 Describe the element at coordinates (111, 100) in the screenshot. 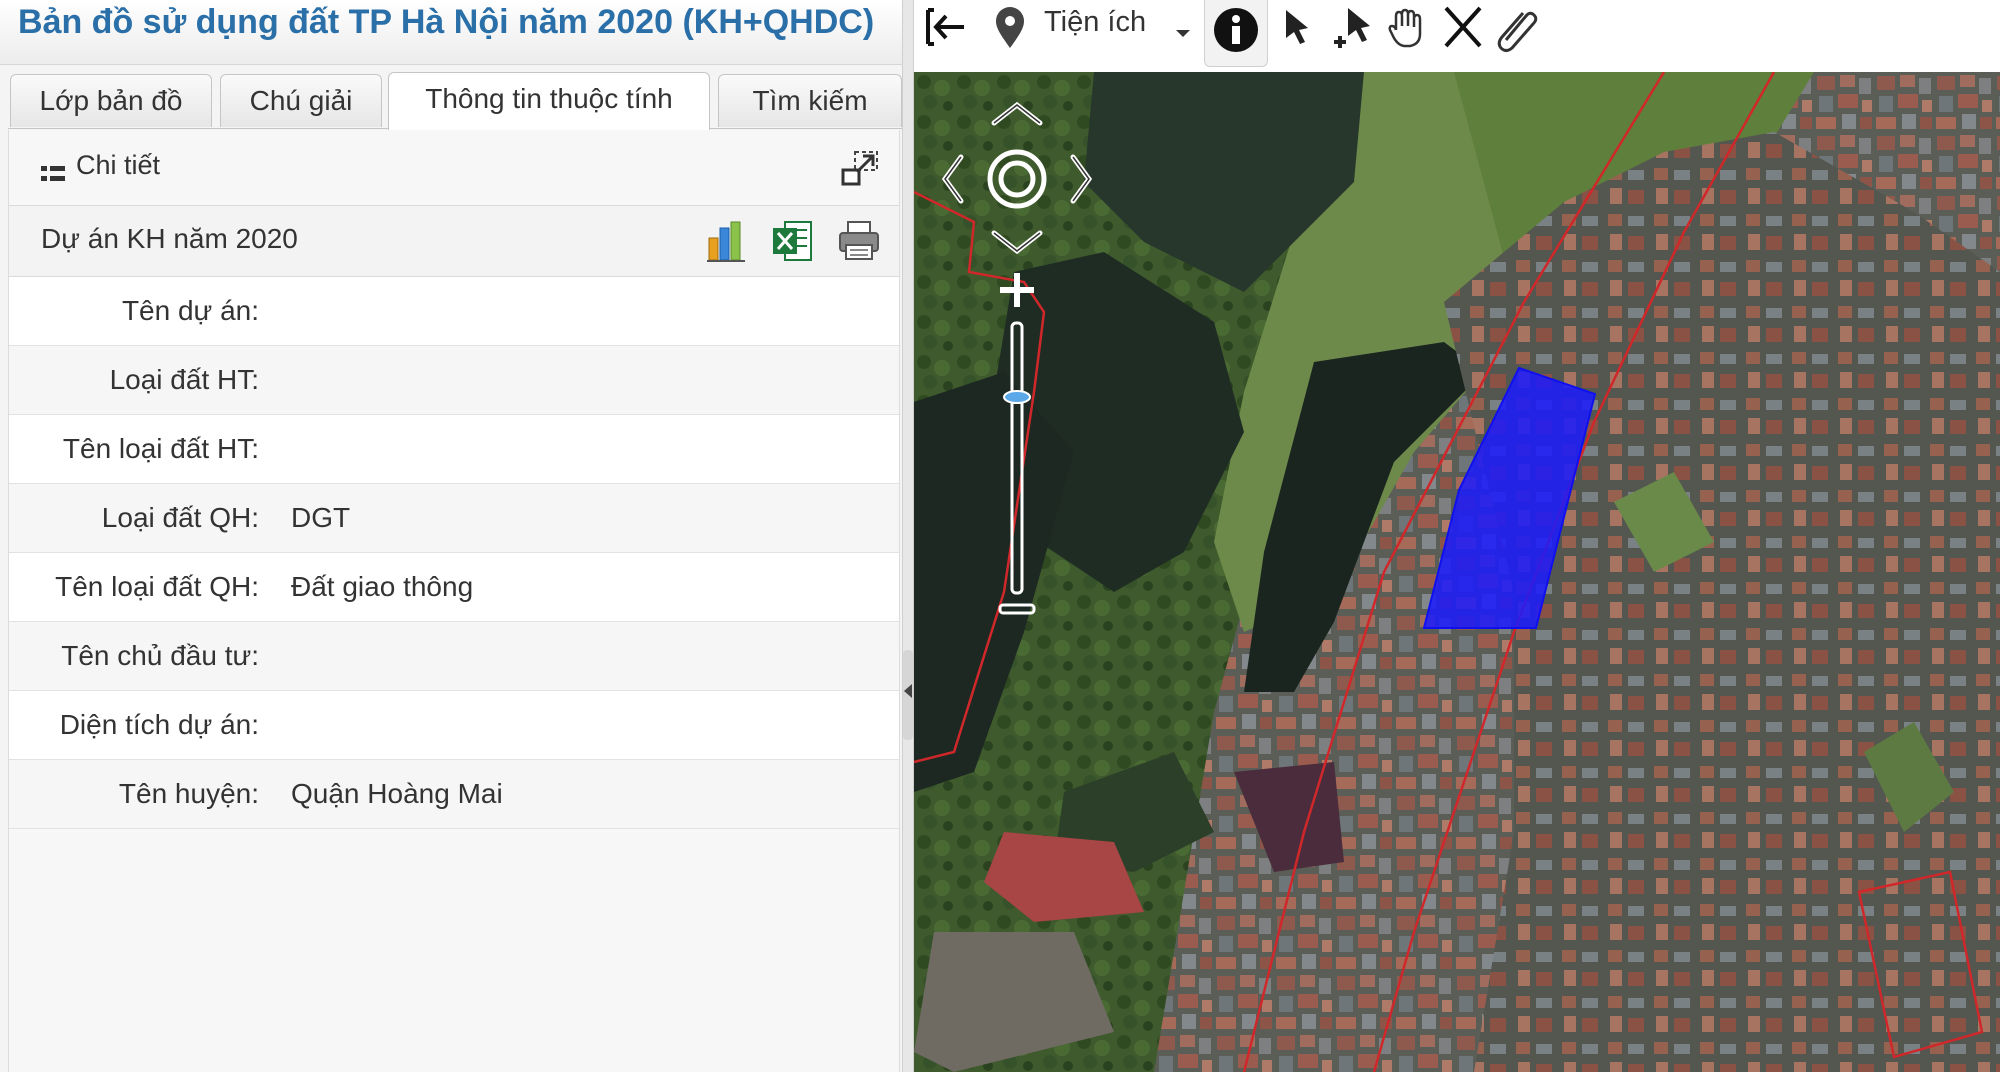

I see `tab-lop-ban-do: Lớp bản đồ` at that location.